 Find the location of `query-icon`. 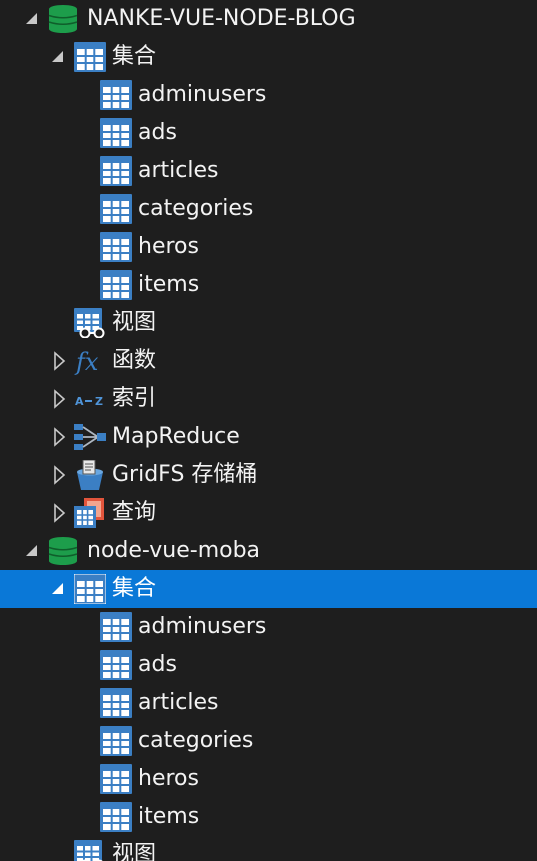

query-icon is located at coordinates (89, 513).